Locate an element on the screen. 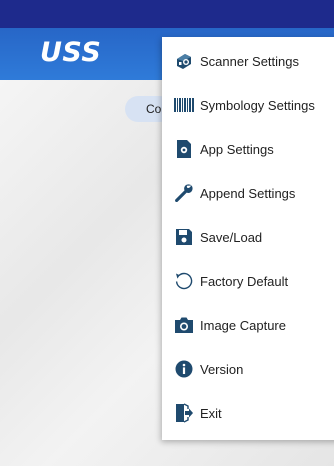 The width and height of the screenshot is (334, 466). app-logo: USS is located at coordinates (70, 52).